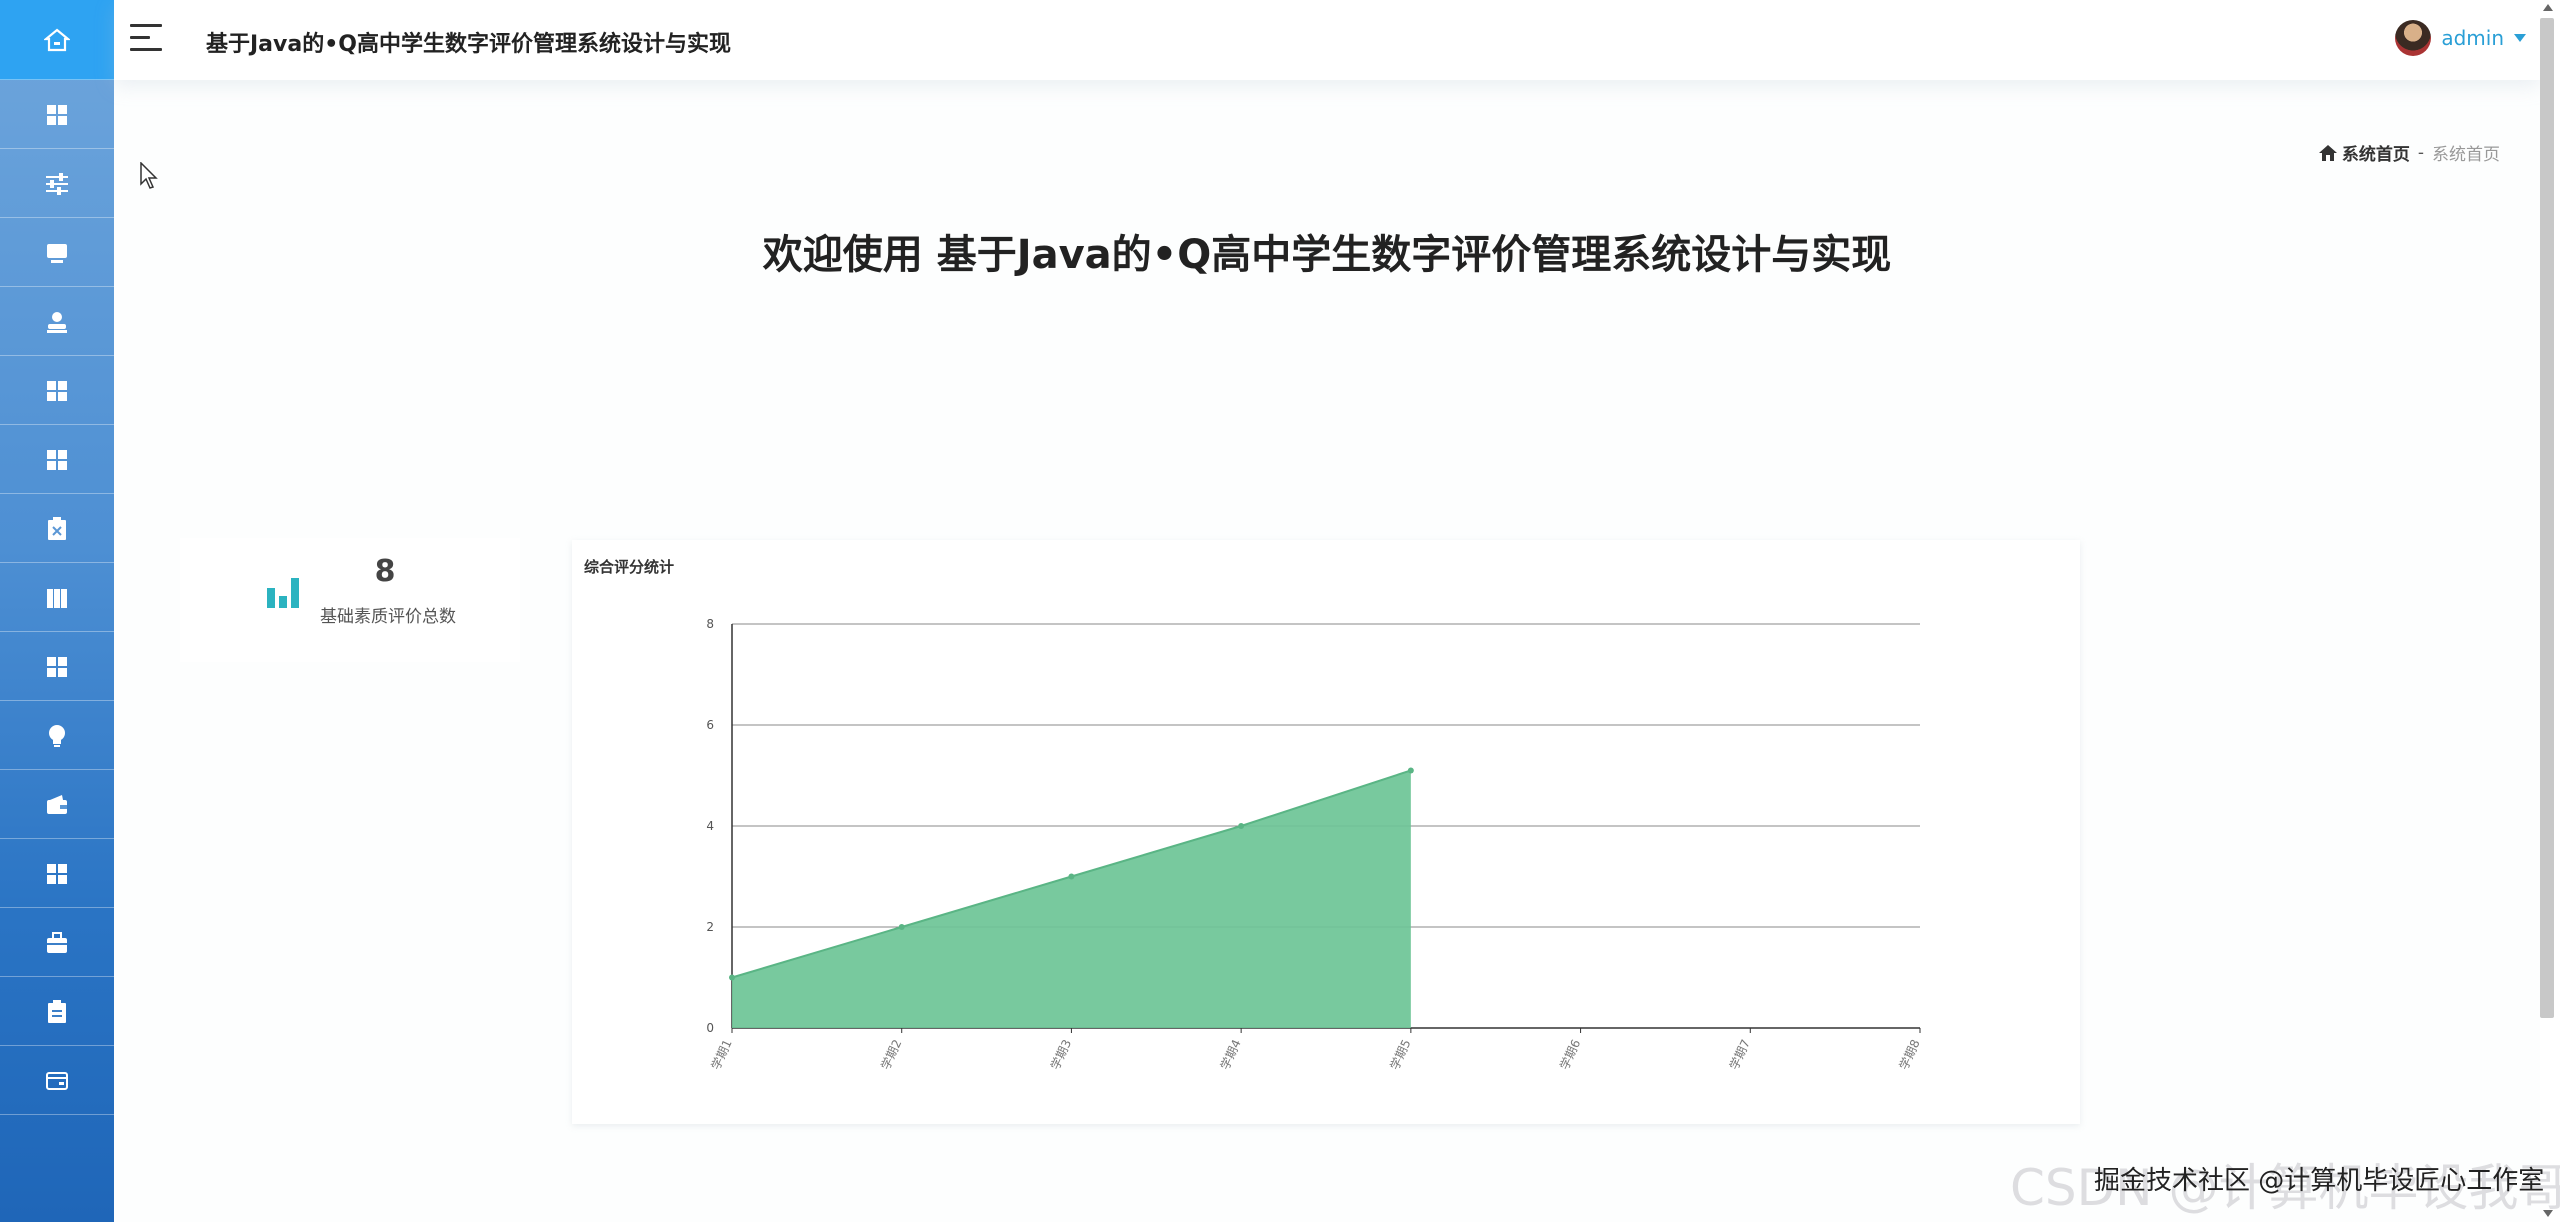 This screenshot has width=2560, height=1222. What do you see at coordinates (468, 44) in the screenshot?
I see `app-title: 基于Java的•Q高中学生数字评价管理系统设计与实现` at bounding box center [468, 44].